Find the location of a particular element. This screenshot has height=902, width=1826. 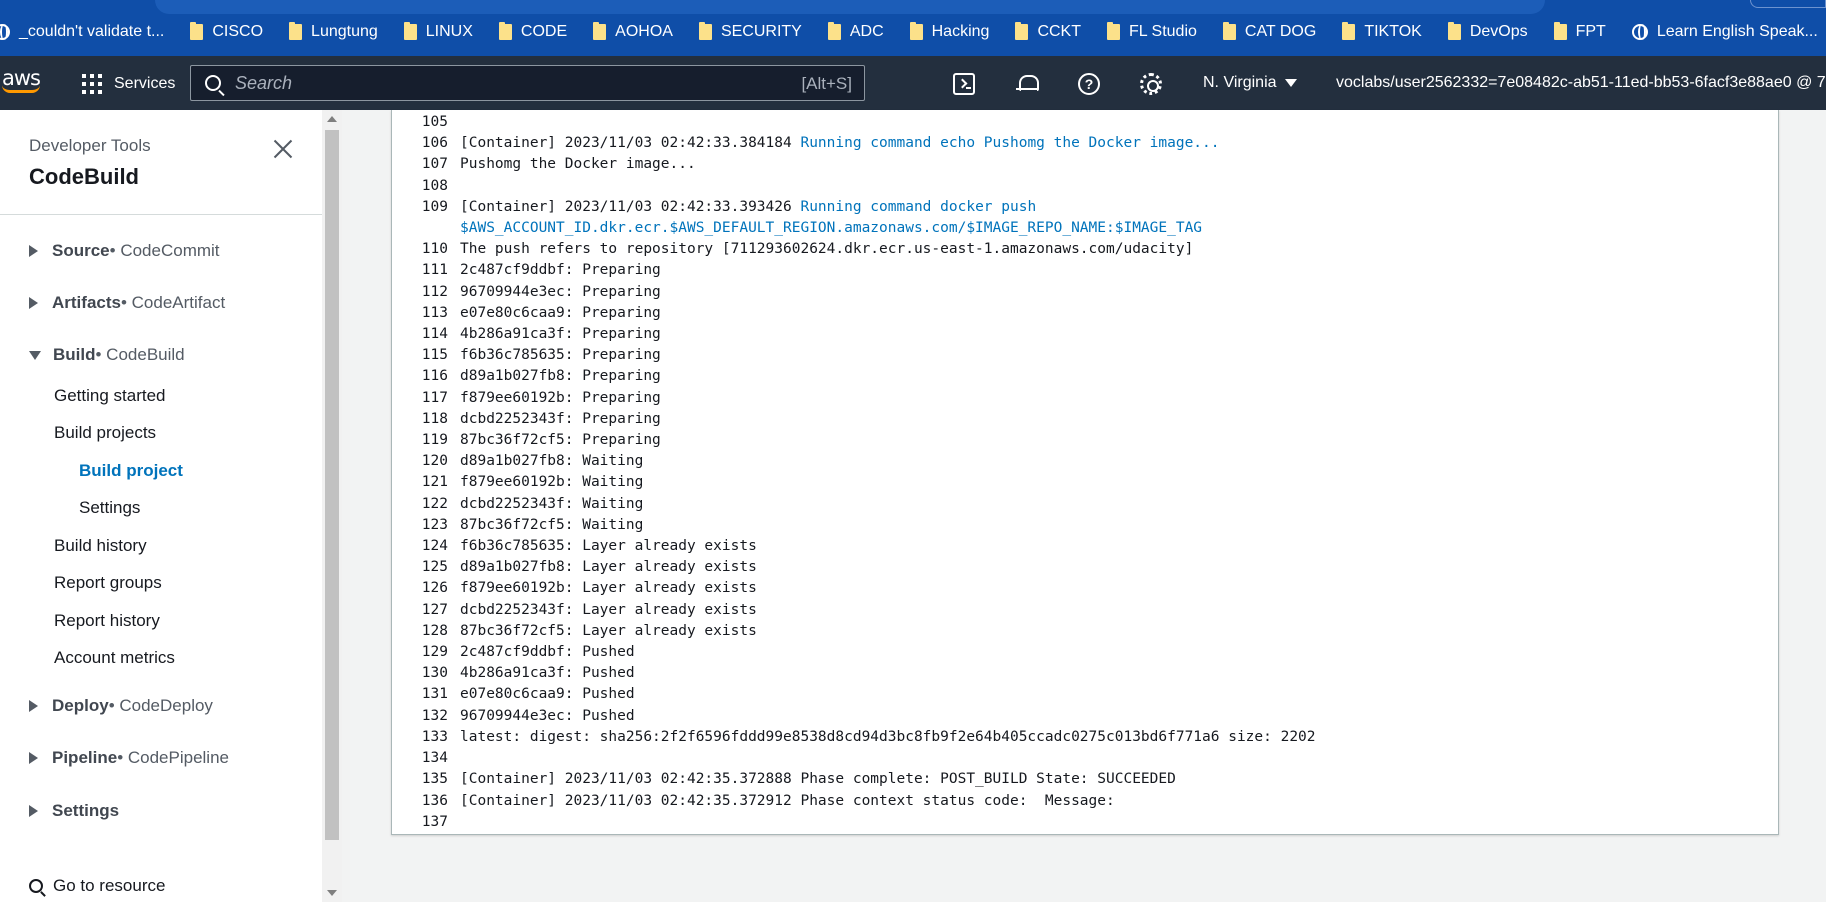

bookmark-label: DevOps is located at coordinates (1498, 31).